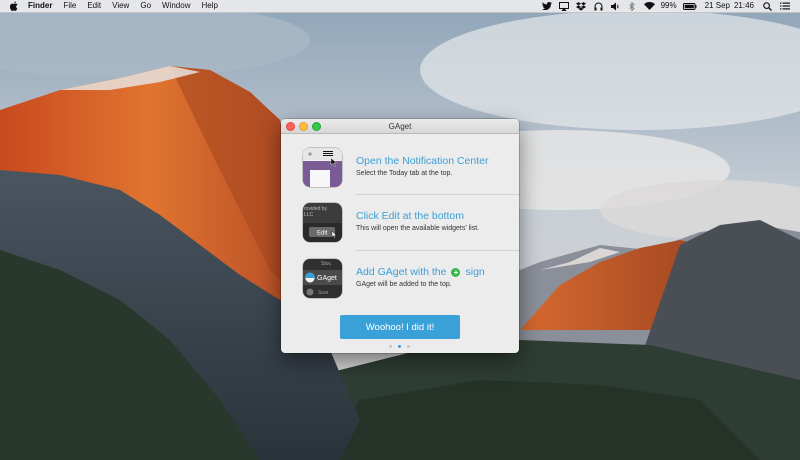  What do you see at coordinates (547, 6) in the screenshot?
I see `twitter-icon` at bounding box center [547, 6].